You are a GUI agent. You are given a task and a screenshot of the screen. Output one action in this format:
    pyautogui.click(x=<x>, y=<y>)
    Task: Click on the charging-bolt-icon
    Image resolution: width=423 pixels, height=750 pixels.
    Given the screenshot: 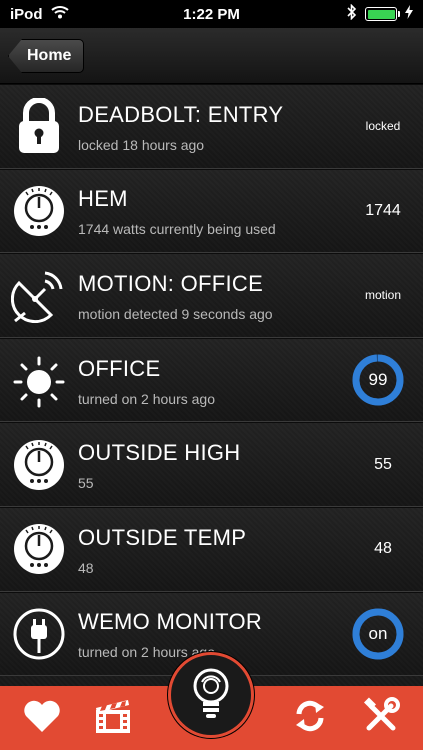 What is the action you would take?
    pyautogui.click(x=409, y=14)
    